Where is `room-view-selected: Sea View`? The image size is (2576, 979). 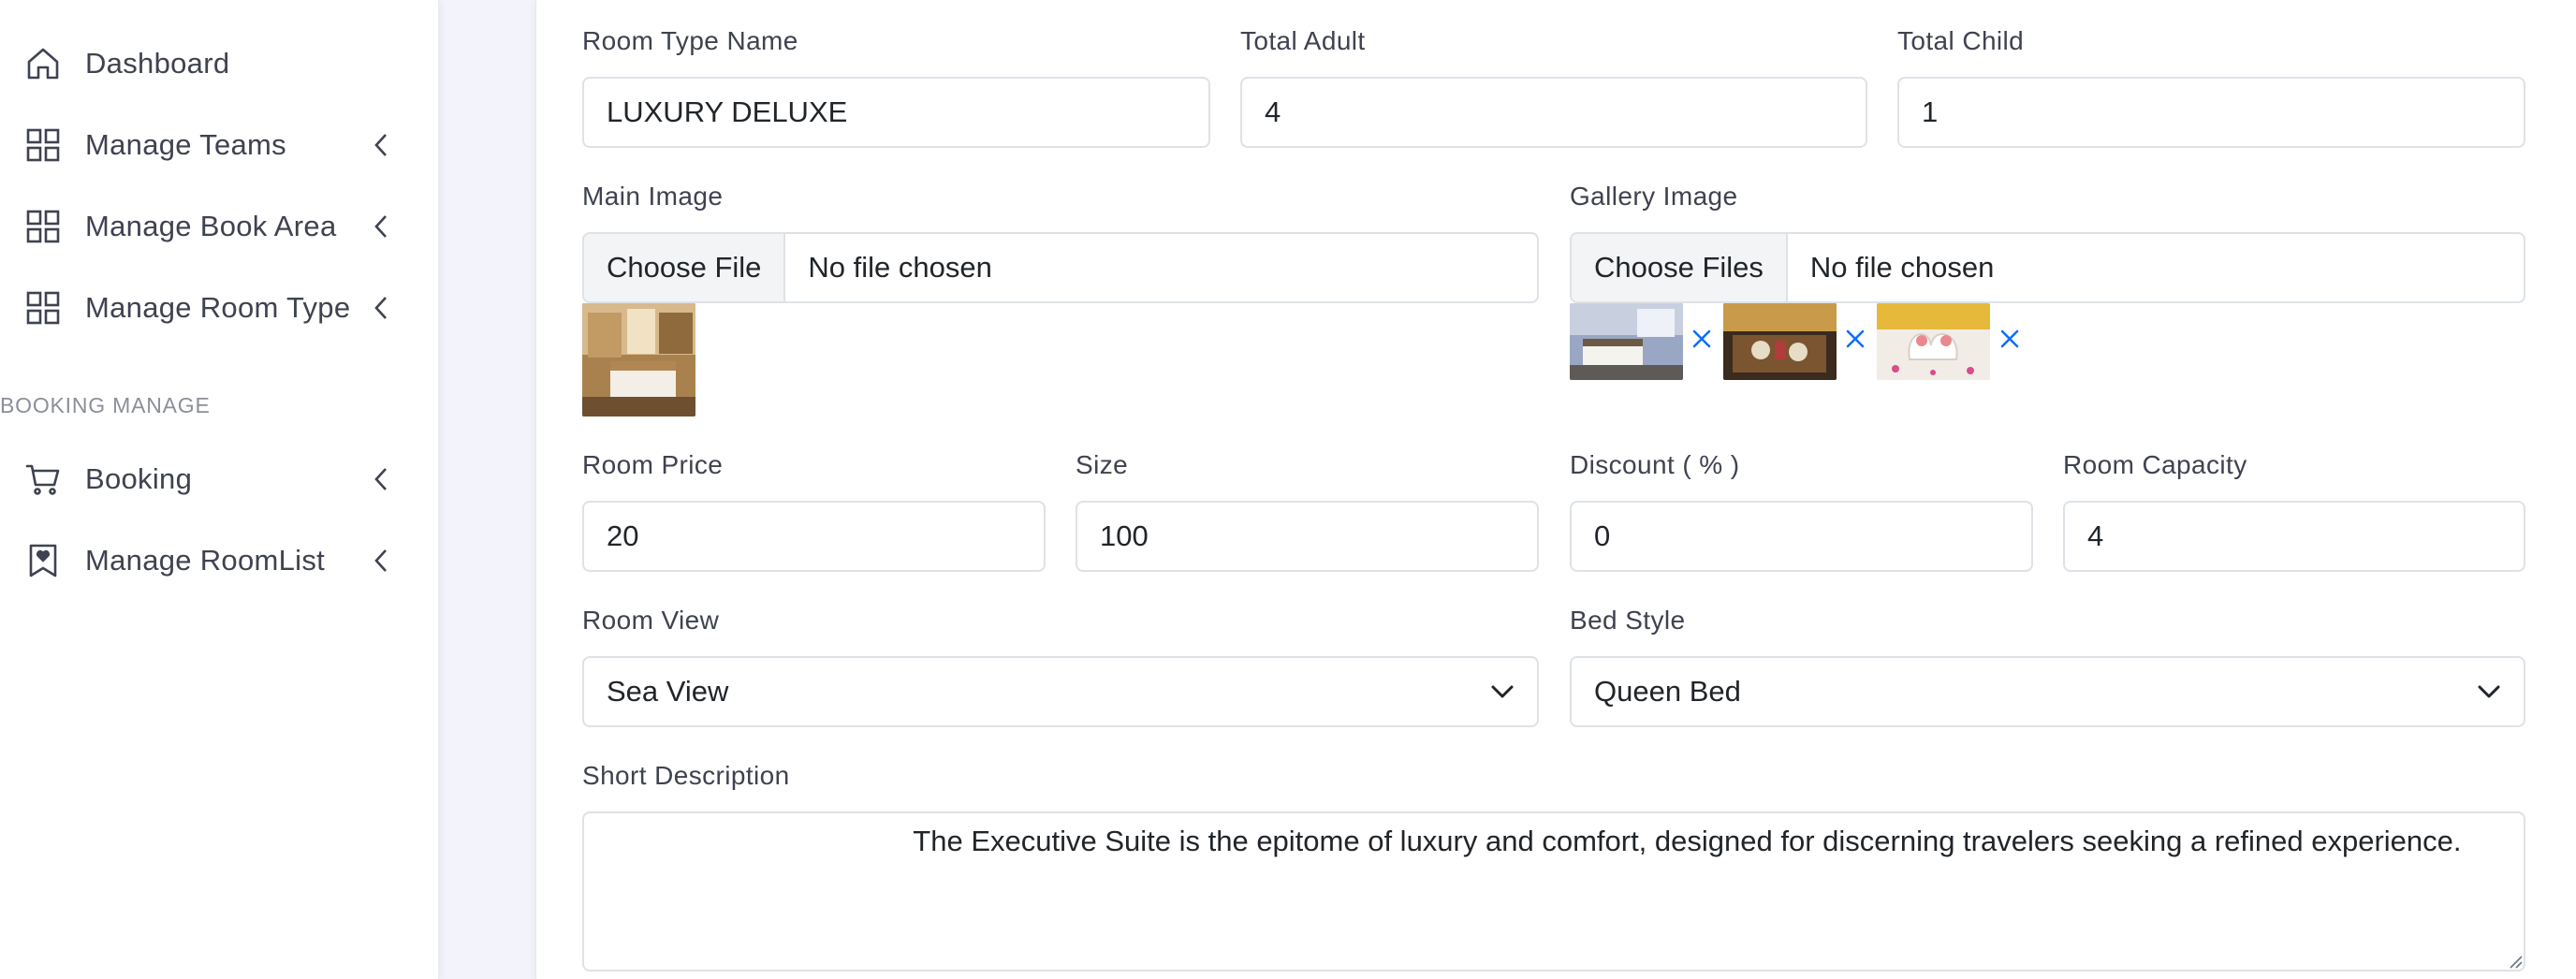
room-view-selected: Sea View is located at coordinates (668, 691).